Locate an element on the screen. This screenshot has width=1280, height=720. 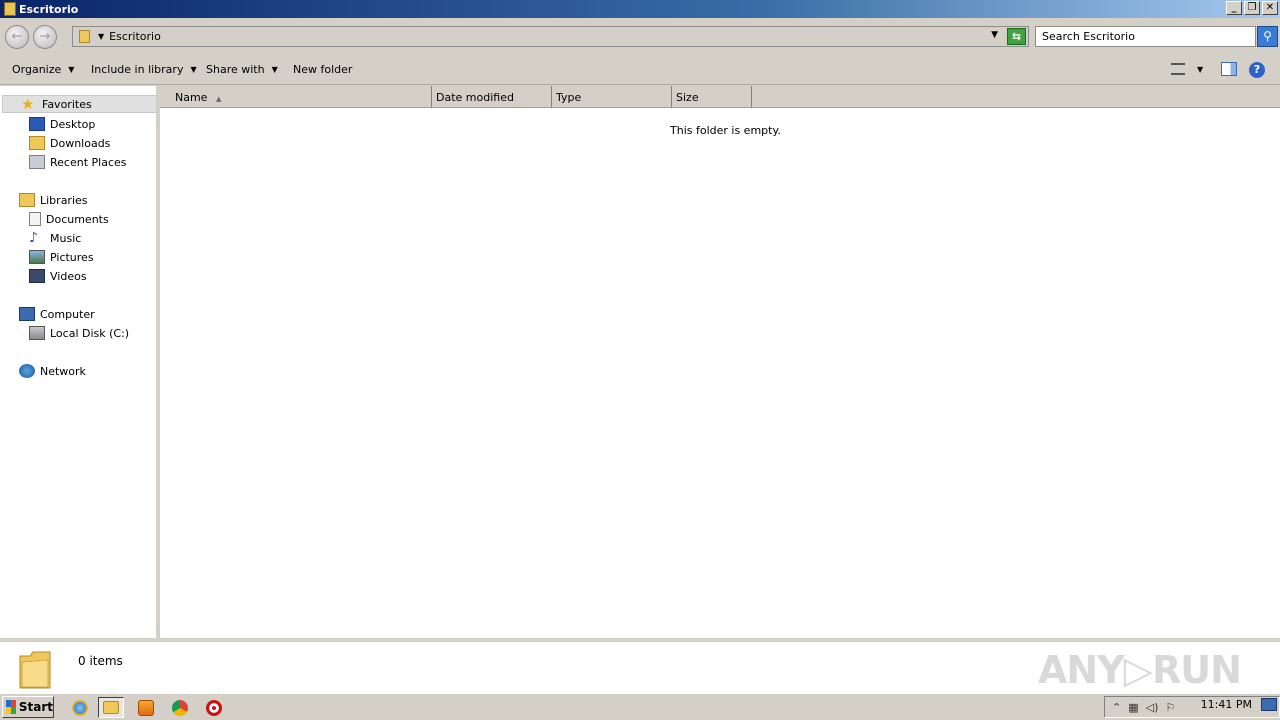
nav-music-label: Music is located at coordinates (66, 238).